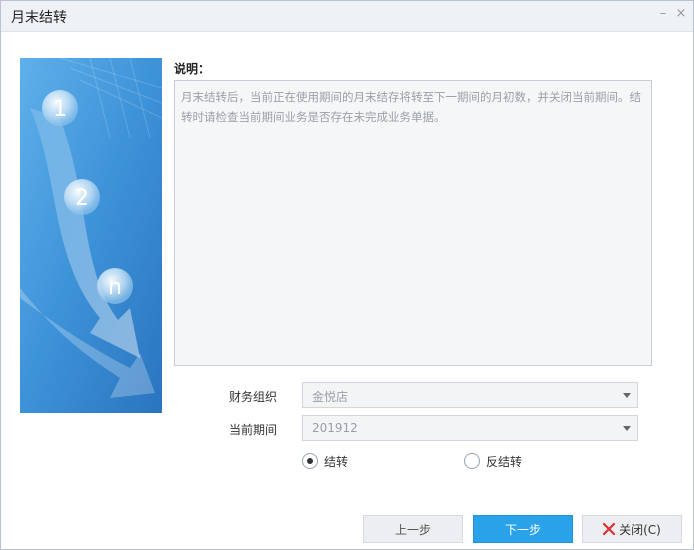 This screenshot has height=550, width=694. I want to click on title-bar: 月末结转 – ×, so click(347, 16).